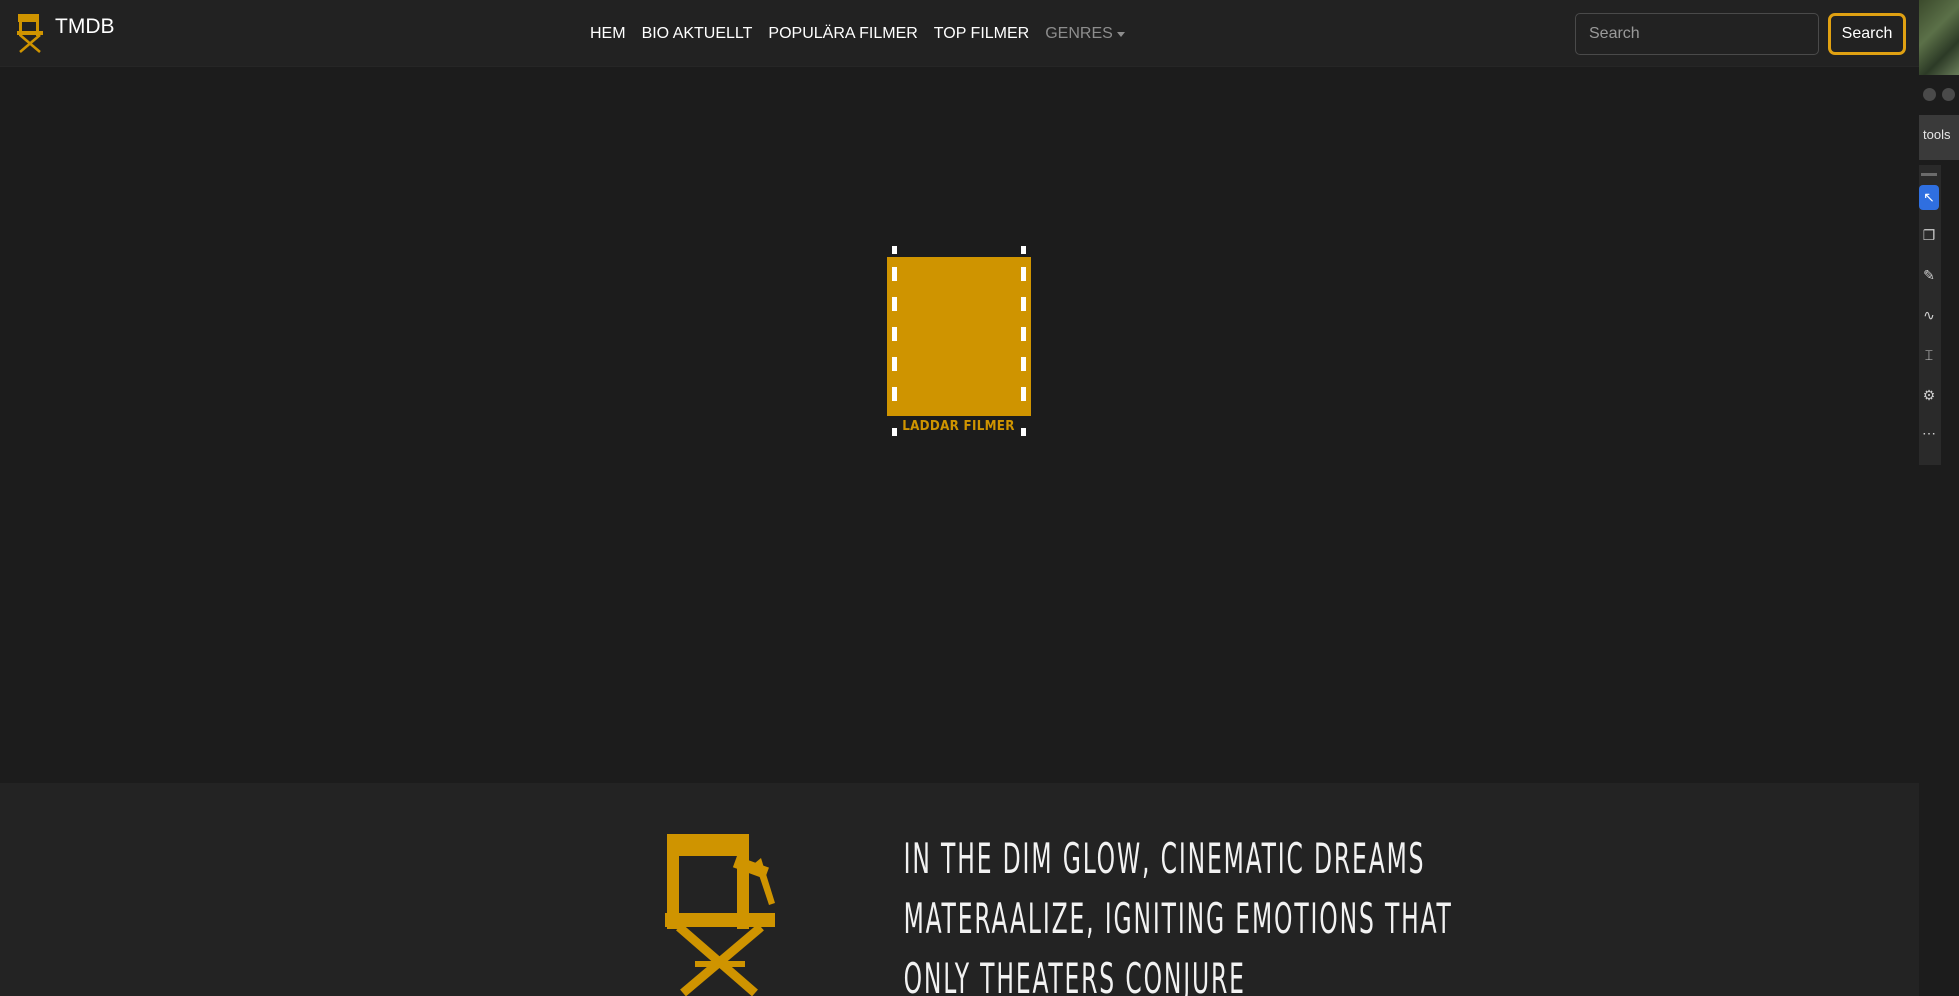  Describe the element at coordinates (1929, 235) in the screenshot. I see `note-icon: ❐` at that location.